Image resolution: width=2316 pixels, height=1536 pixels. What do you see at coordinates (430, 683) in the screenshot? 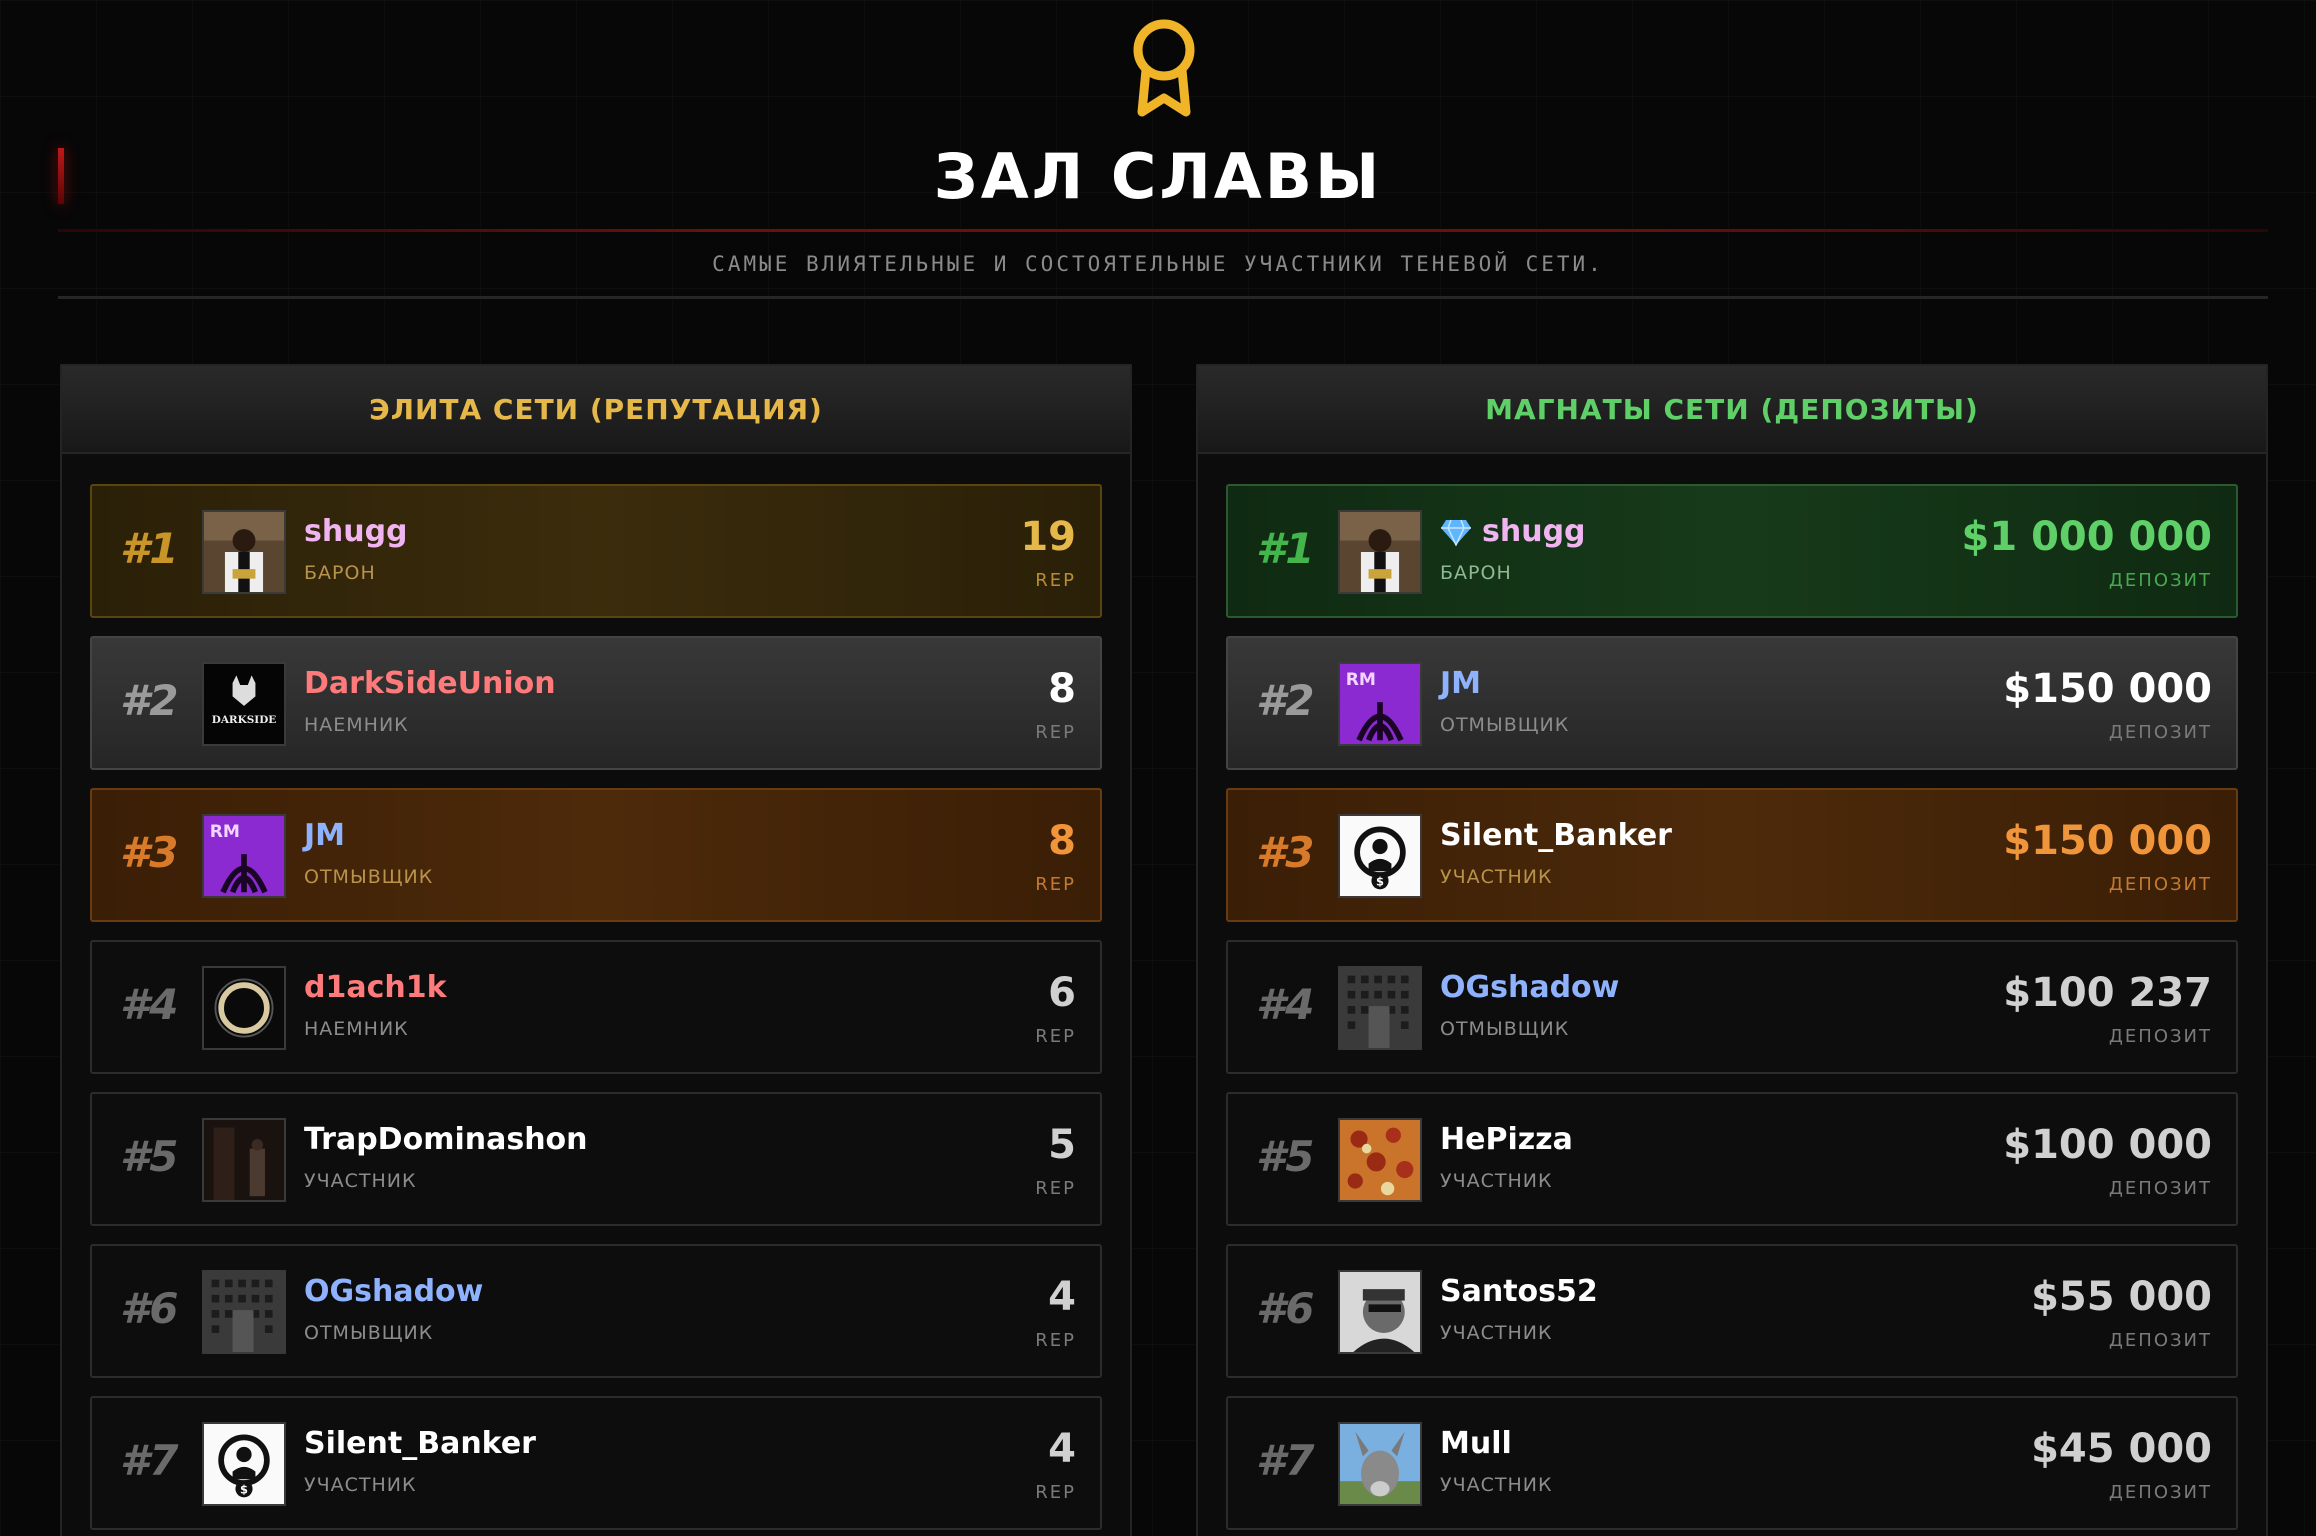
I see `username-link: DarkSideUnion` at bounding box center [430, 683].